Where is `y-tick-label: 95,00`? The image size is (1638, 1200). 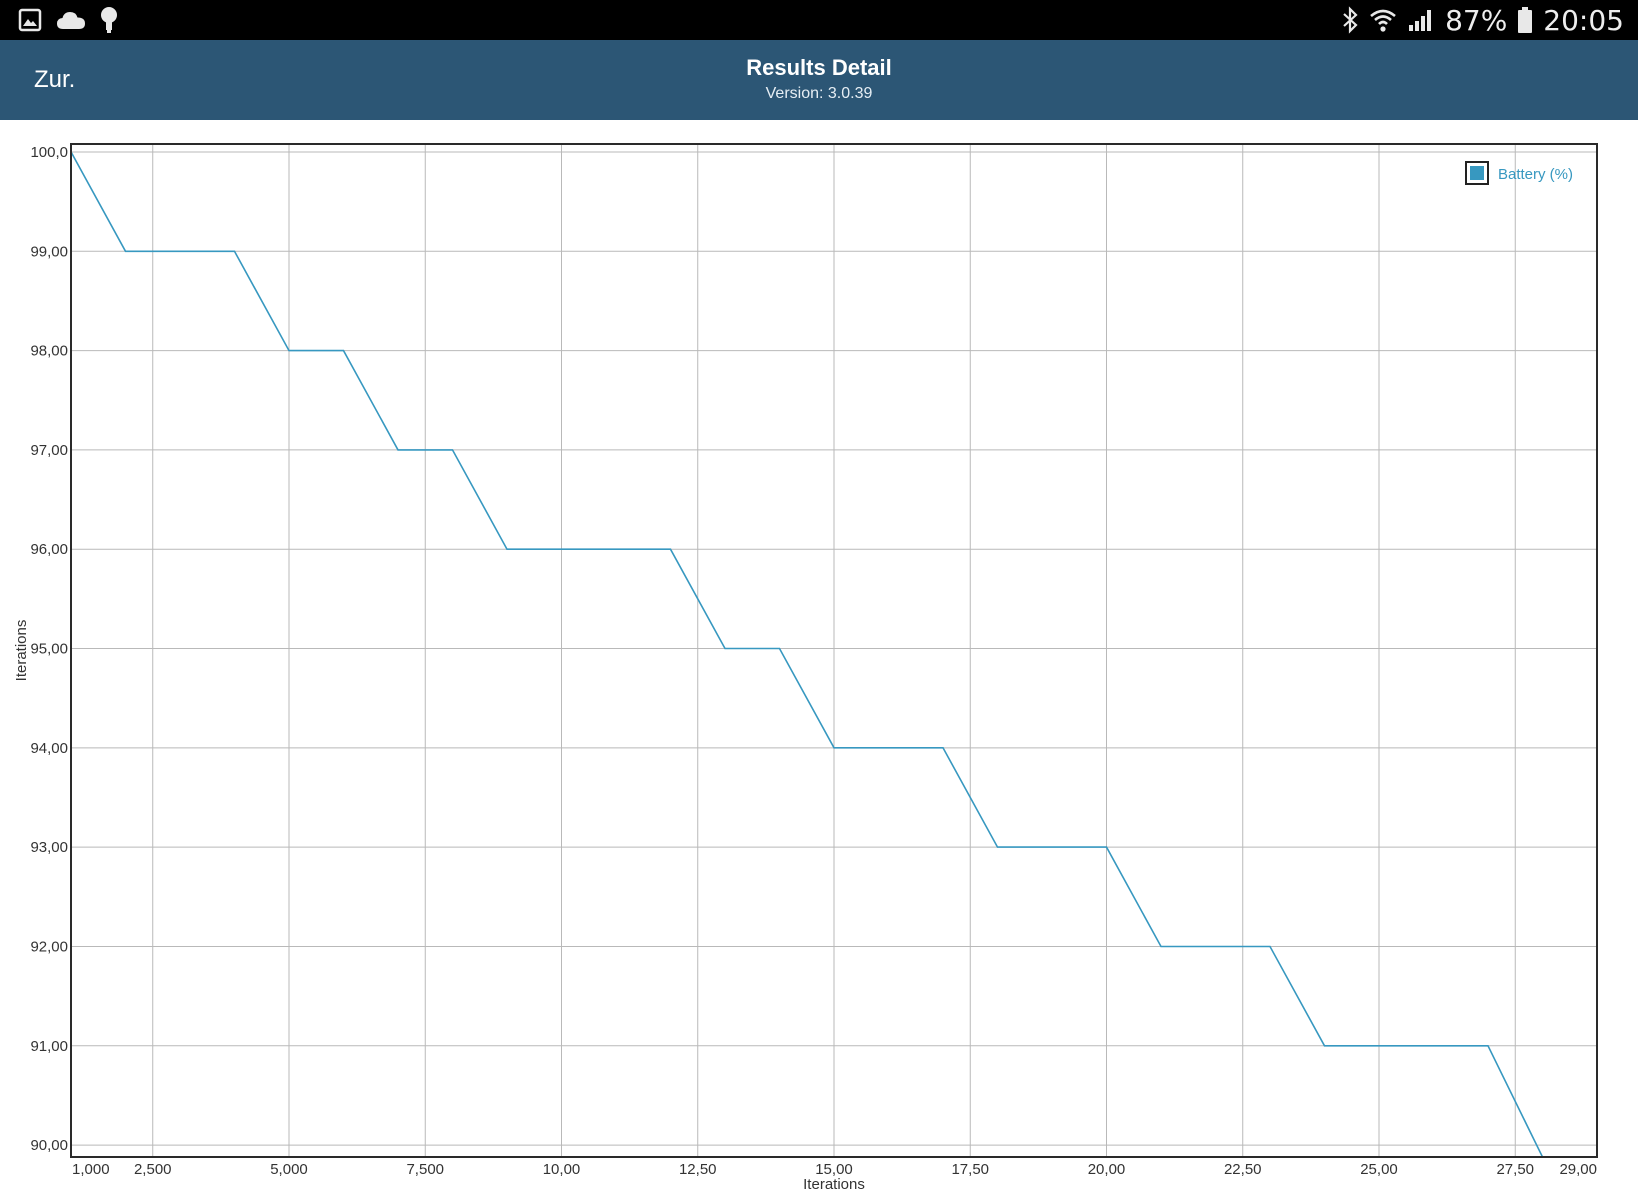 y-tick-label: 95,00 is located at coordinates (49, 649).